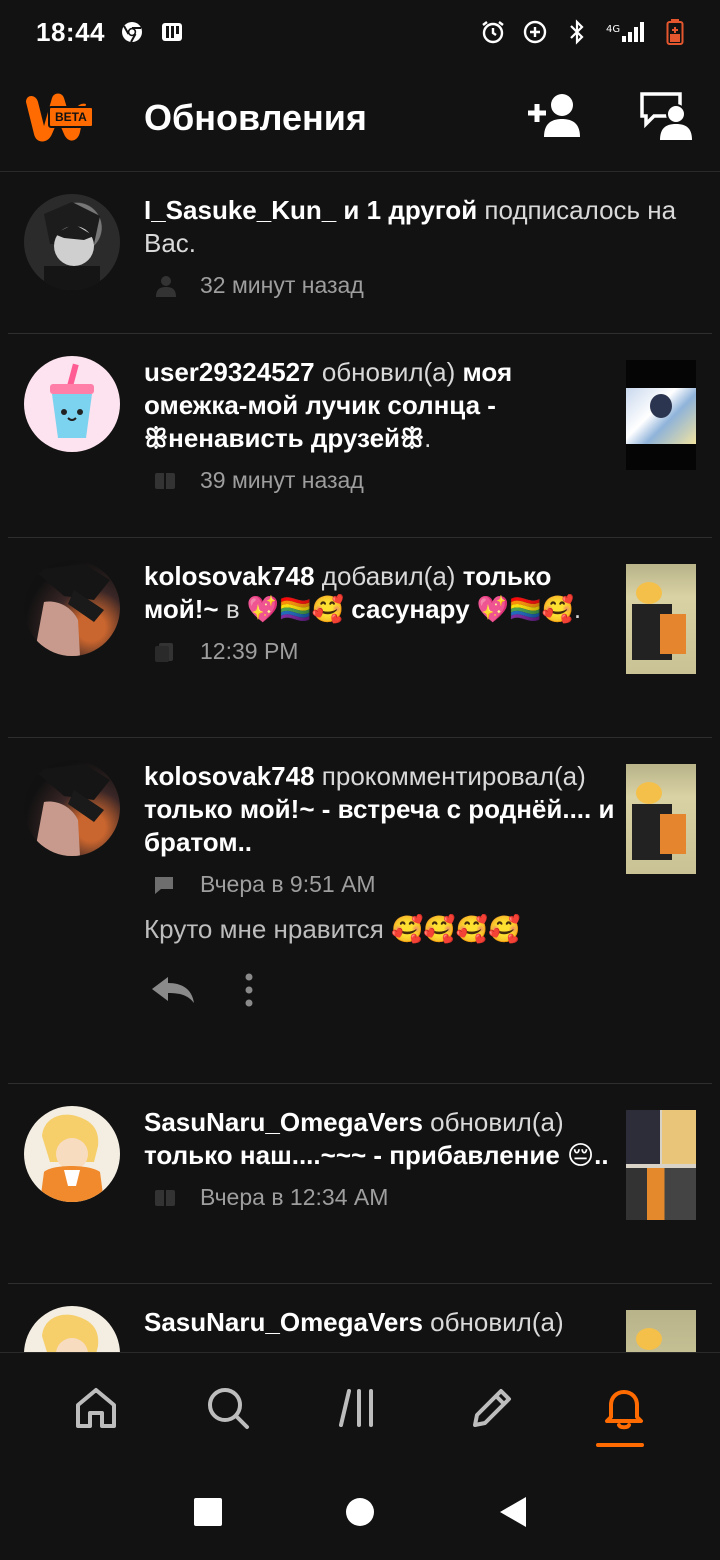 The width and height of the screenshot is (720, 1560). I want to click on app-header: BETA Обновления, so click(360, 118).